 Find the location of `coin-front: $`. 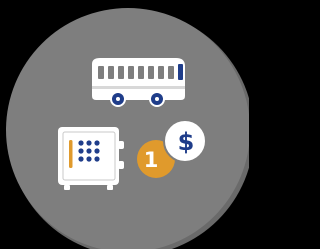

coin-front: $ is located at coordinates (185, 141).